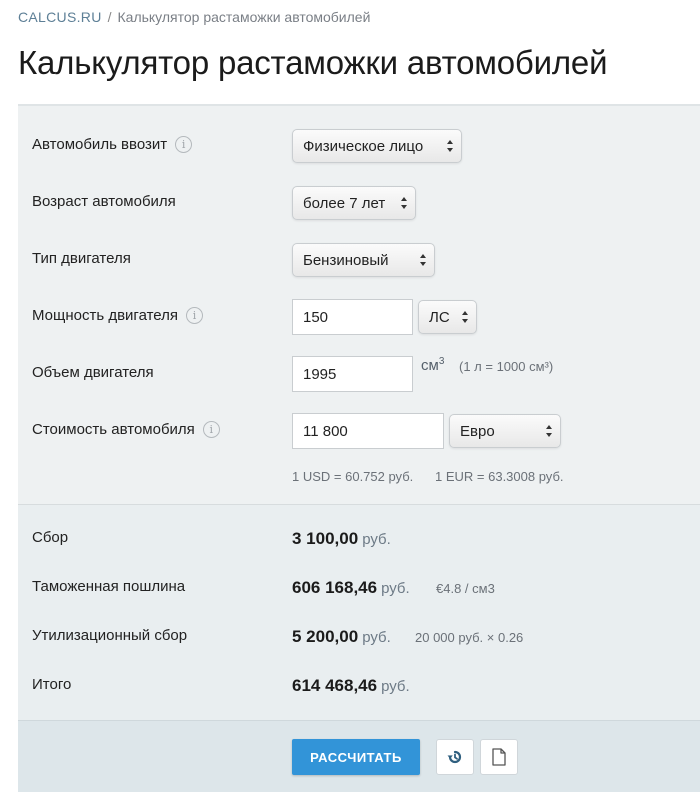 The height and width of the screenshot is (792, 700). I want to click on age-select: более 7 лет, so click(354, 203).